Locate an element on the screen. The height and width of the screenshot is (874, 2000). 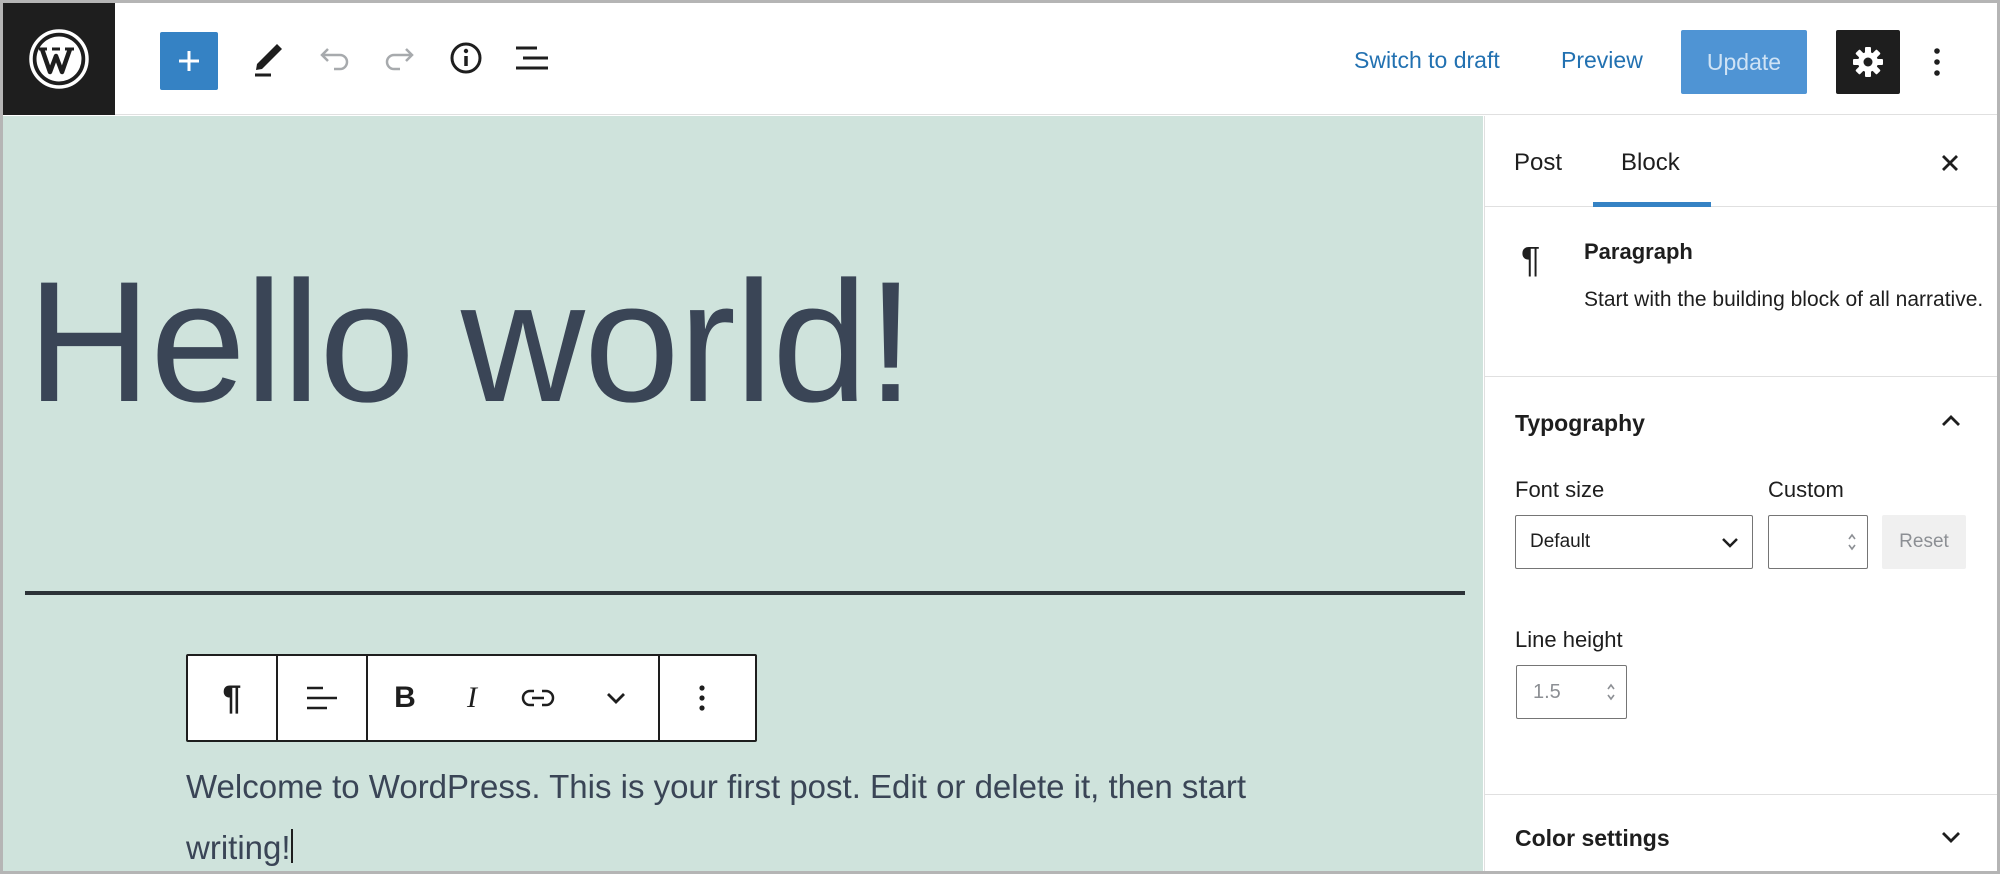
plus-icon is located at coordinates (189, 61).